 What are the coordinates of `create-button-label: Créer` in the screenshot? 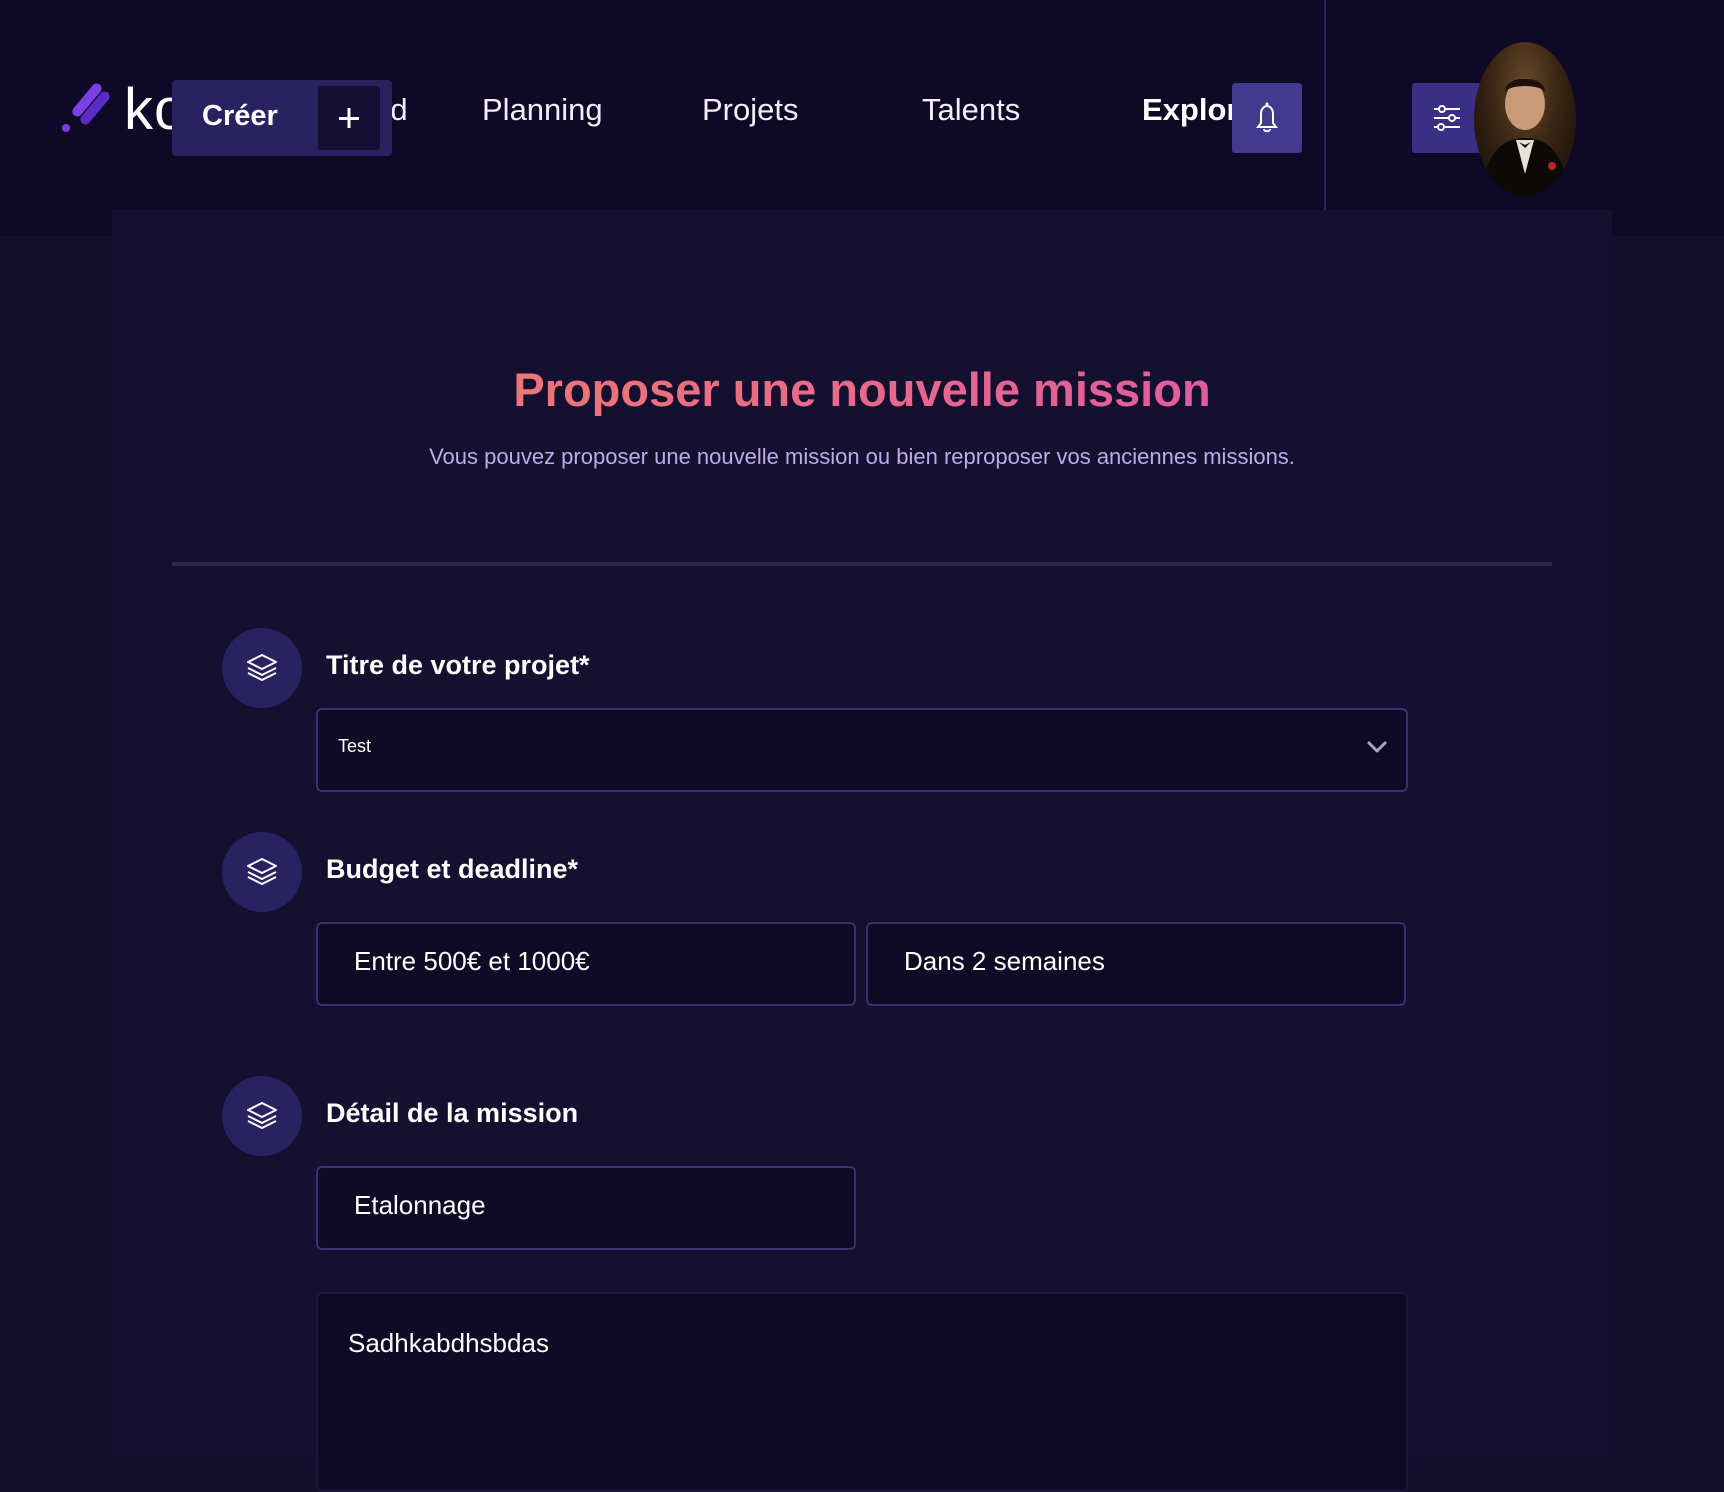 It's located at (240, 116).